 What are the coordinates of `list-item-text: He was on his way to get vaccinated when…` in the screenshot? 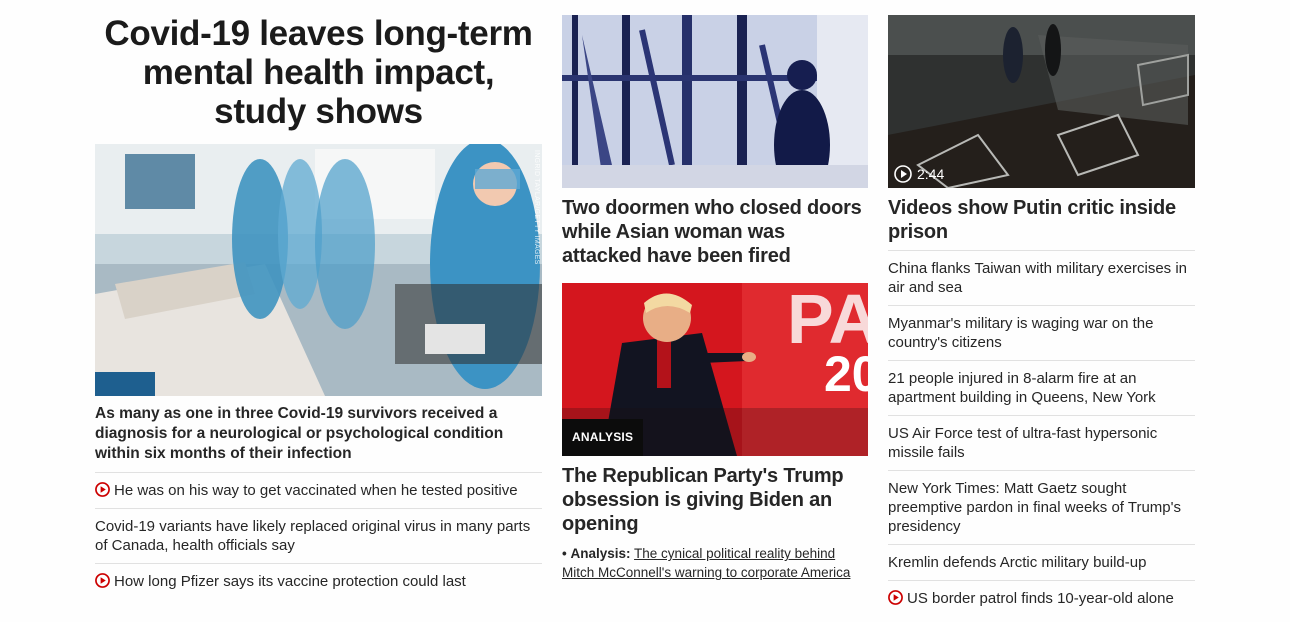 It's located at (316, 490).